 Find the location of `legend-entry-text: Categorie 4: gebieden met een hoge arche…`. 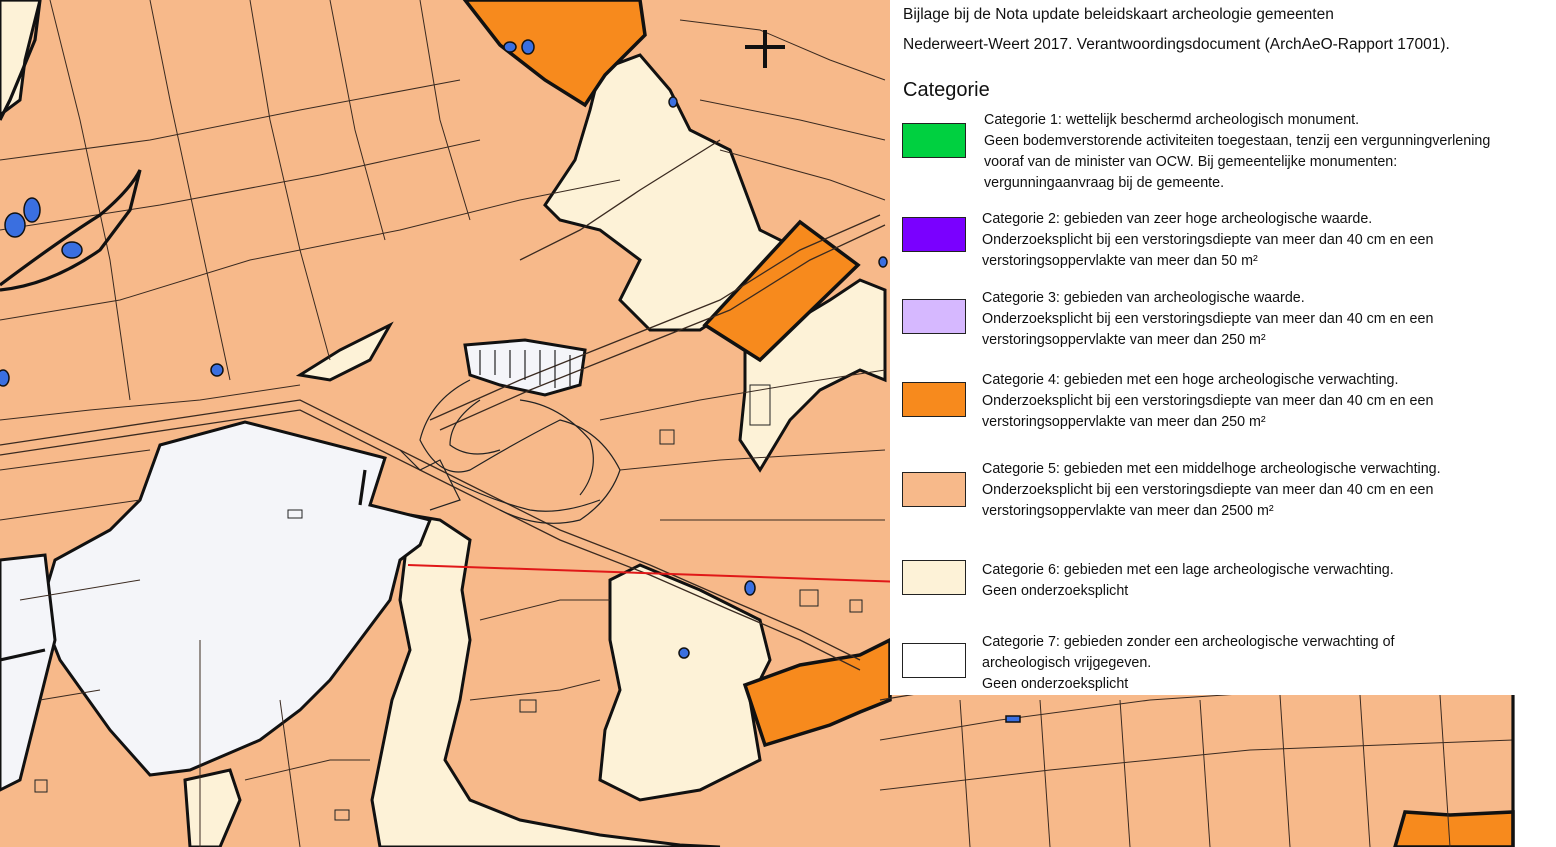

legend-entry-text: Categorie 4: gebieden met een hoge arche… is located at coordinates (1207, 401).